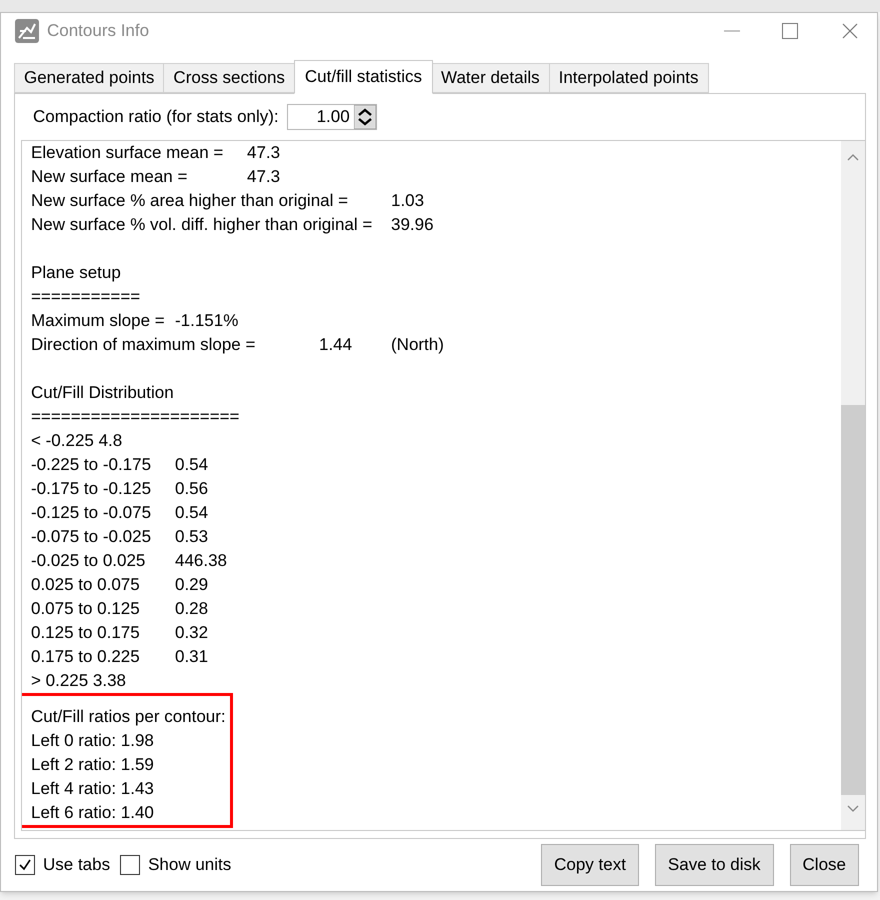 The height and width of the screenshot is (900, 880). Describe the element at coordinates (92, 765) in the screenshot. I see `report-line: Left 2 ratio: 1.59` at that location.